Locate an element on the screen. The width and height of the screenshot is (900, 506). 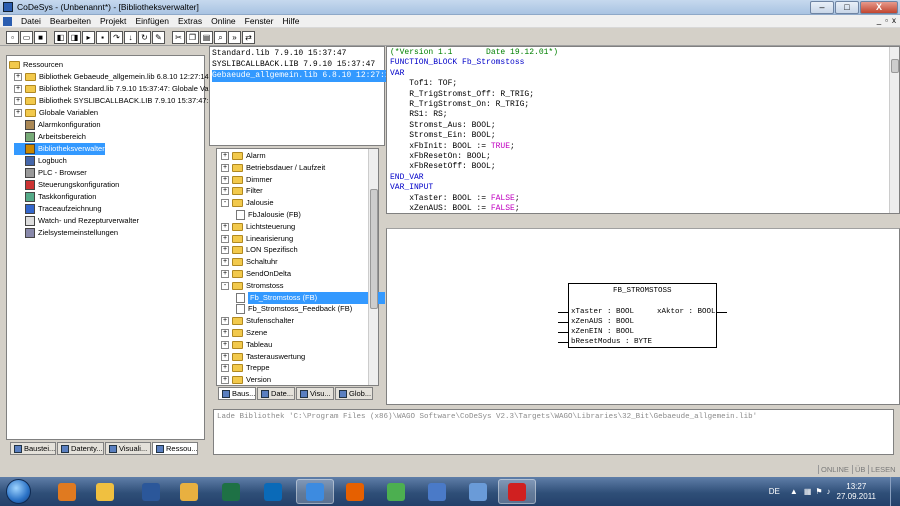
pou-tree-item: + Tableau is located at coordinates (246, 345).